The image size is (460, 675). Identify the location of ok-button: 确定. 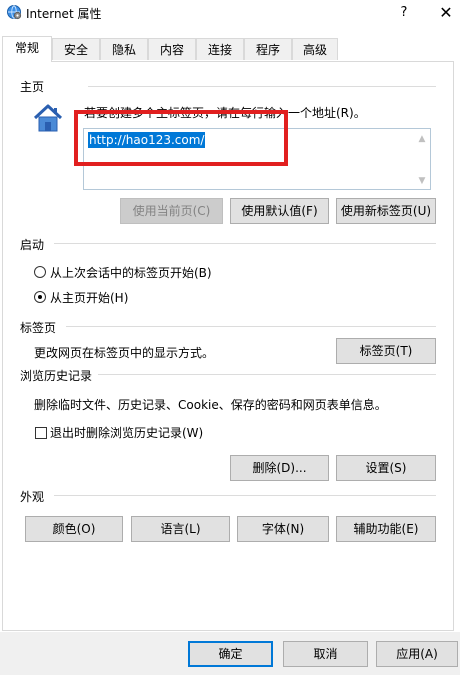
(230, 654).